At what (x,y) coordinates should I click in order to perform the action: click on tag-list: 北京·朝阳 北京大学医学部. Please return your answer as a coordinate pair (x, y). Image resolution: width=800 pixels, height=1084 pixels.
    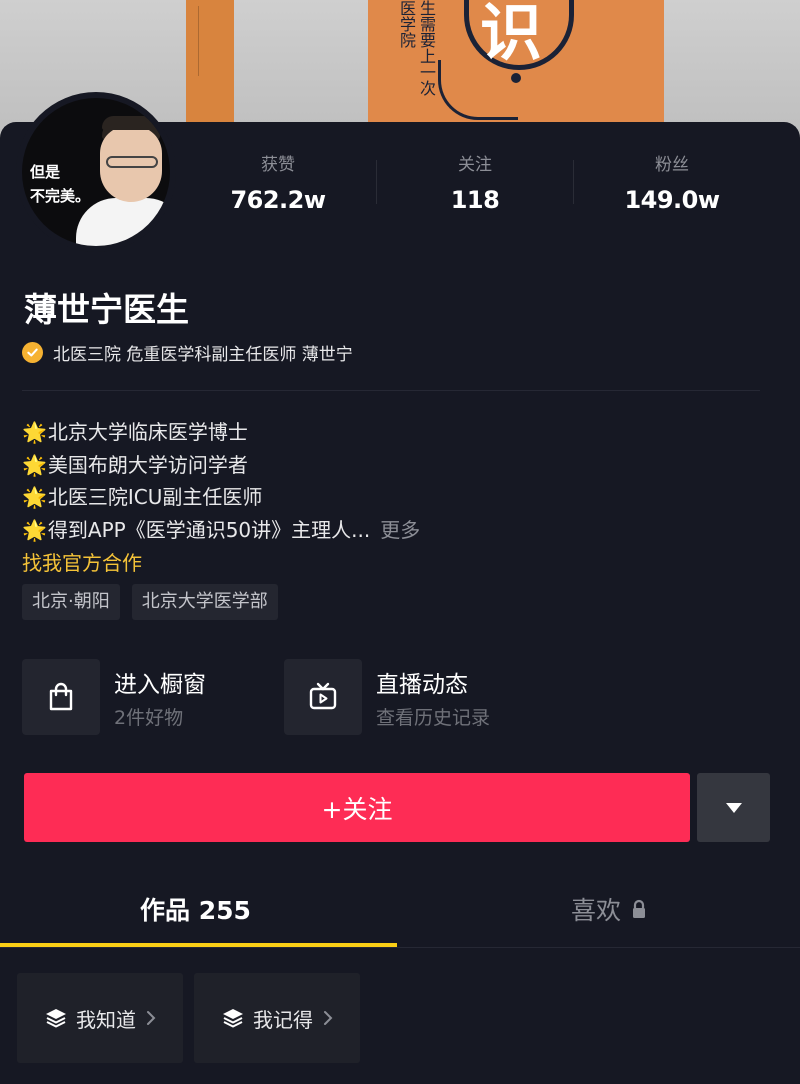
    Looking at the image, I should click on (150, 602).